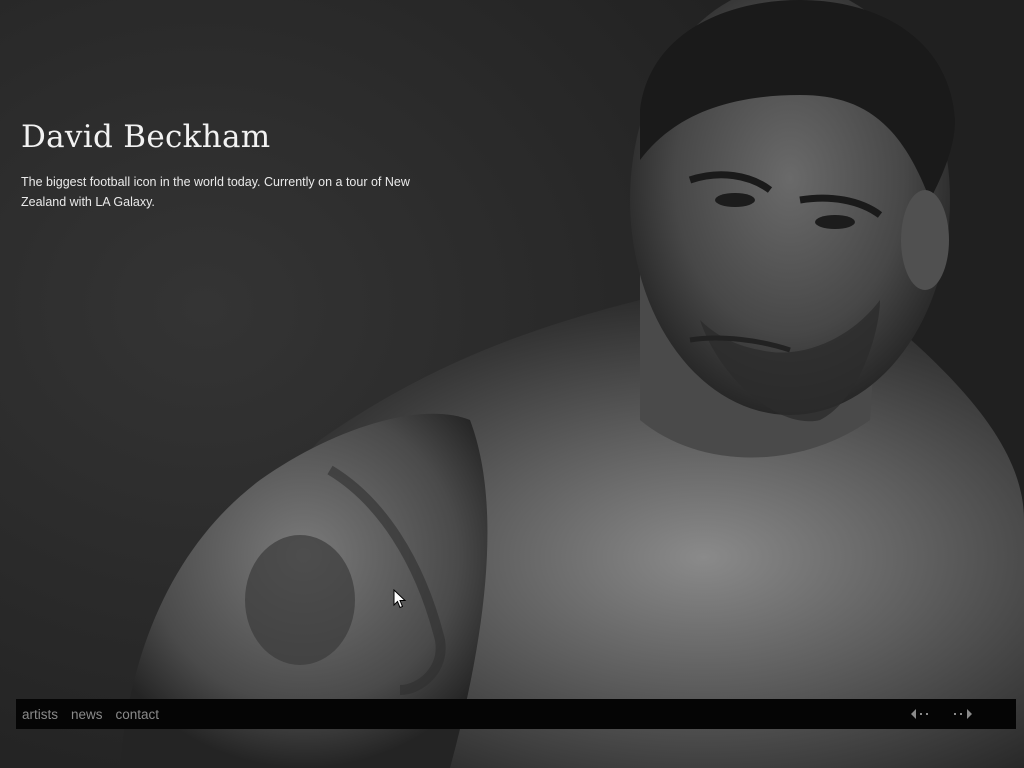 Image resolution: width=1024 pixels, height=768 pixels. What do you see at coordinates (40, 714) in the screenshot?
I see `nav-link-artists: artists` at bounding box center [40, 714].